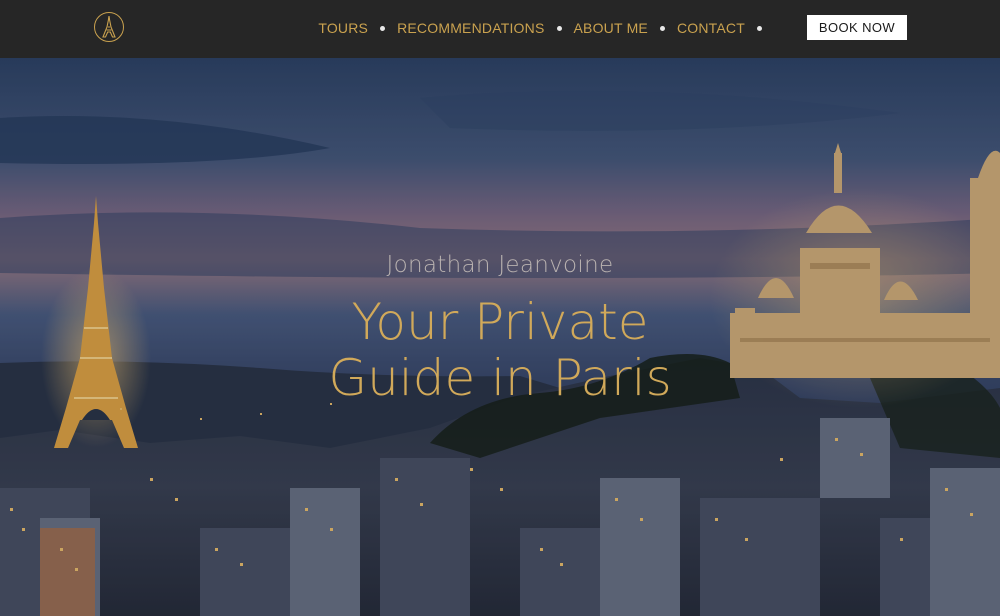  I want to click on guide-name: Jonathan Jeanvoine, so click(500, 265).